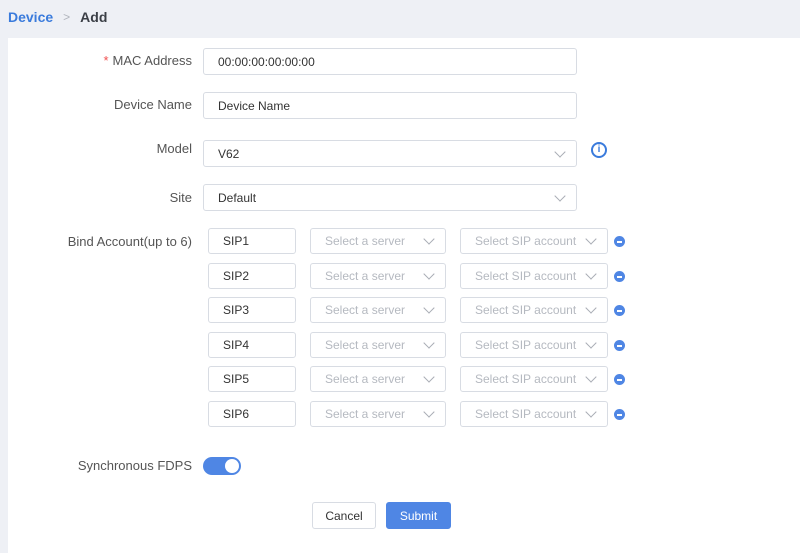 This screenshot has width=800, height=553. Describe the element at coordinates (252, 379) in the screenshot. I see `account-name-field: SIP5` at that location.